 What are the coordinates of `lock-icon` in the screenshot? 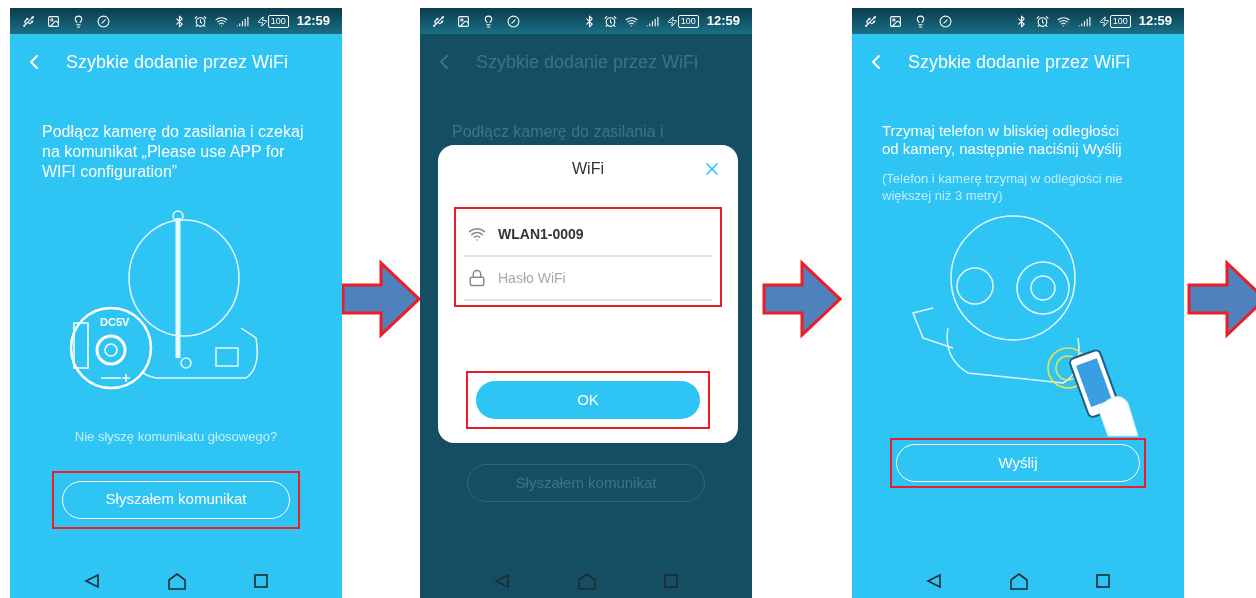 It's located at (477, 278).